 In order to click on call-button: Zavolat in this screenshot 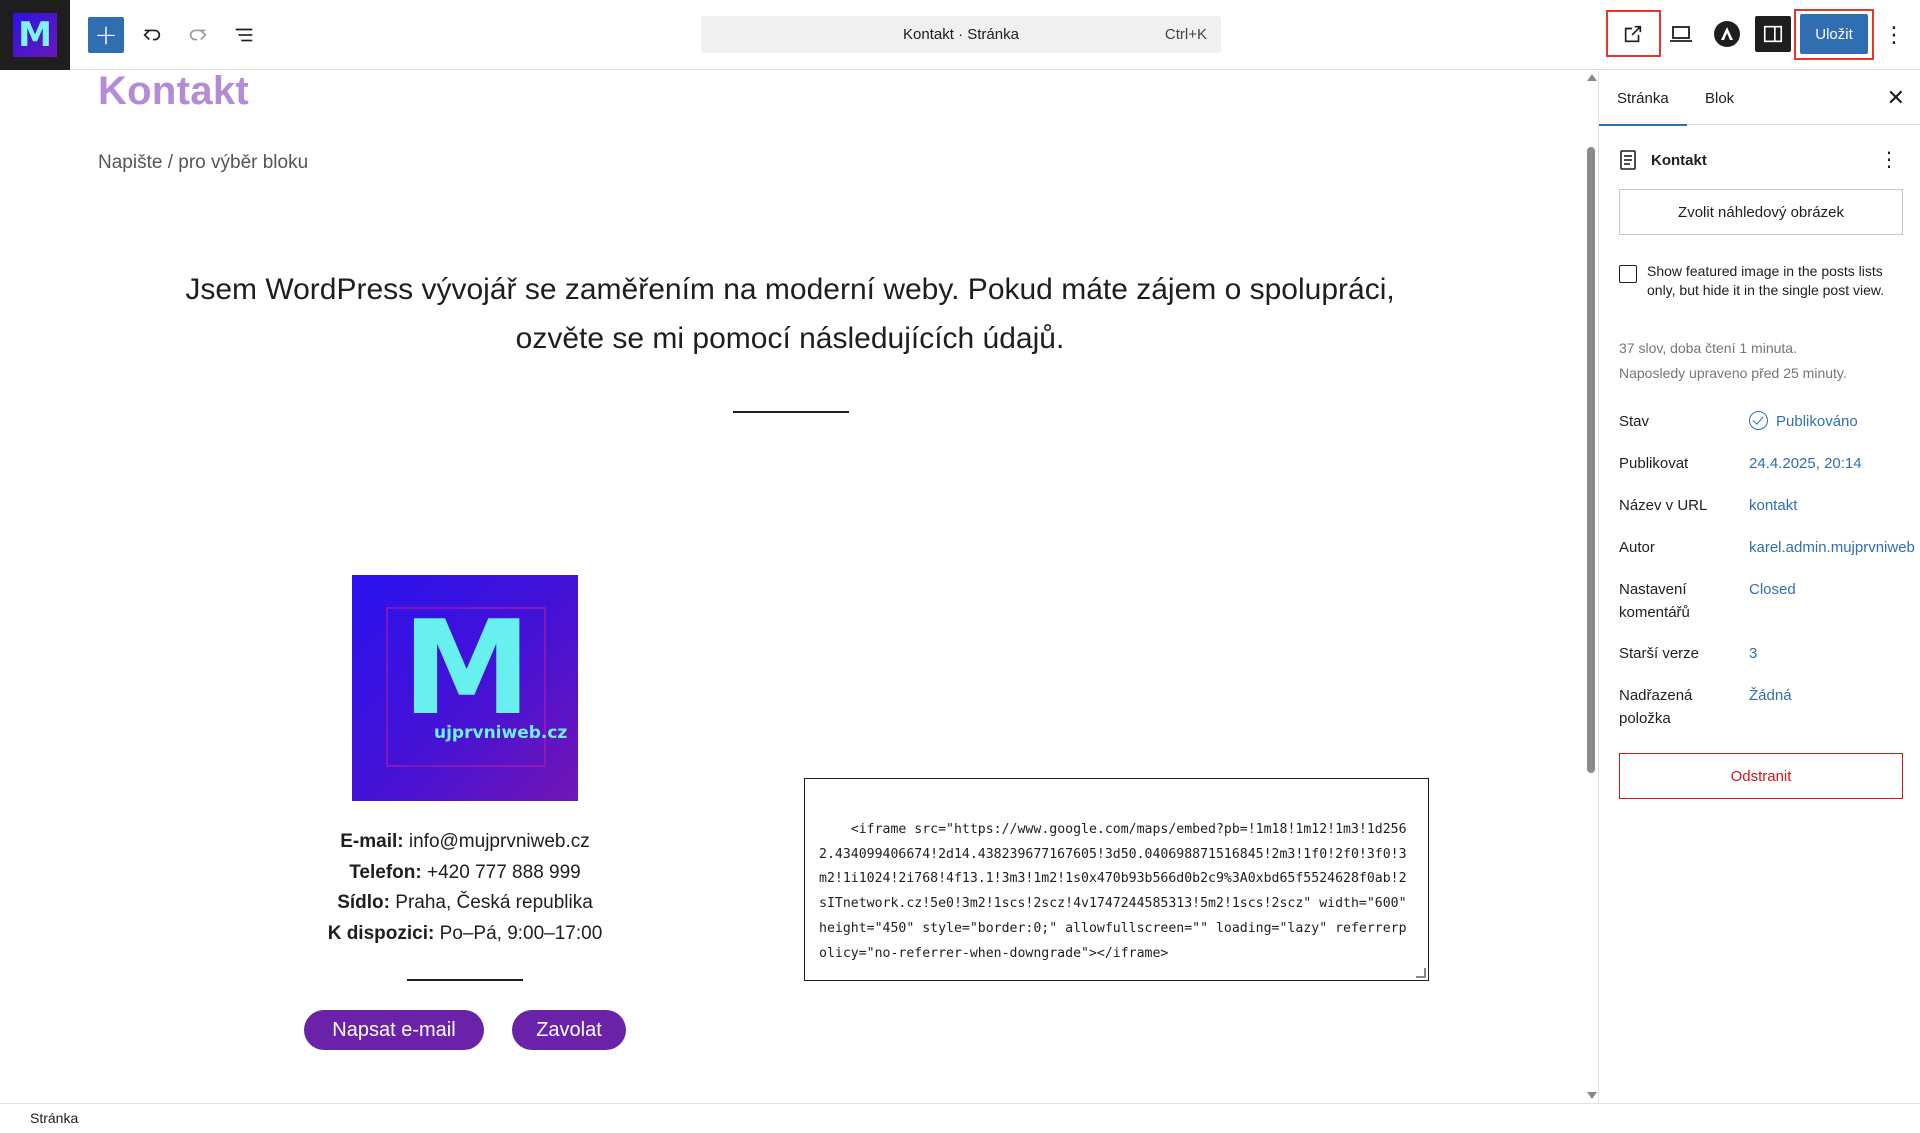, I will do `click(569, 1030)`.